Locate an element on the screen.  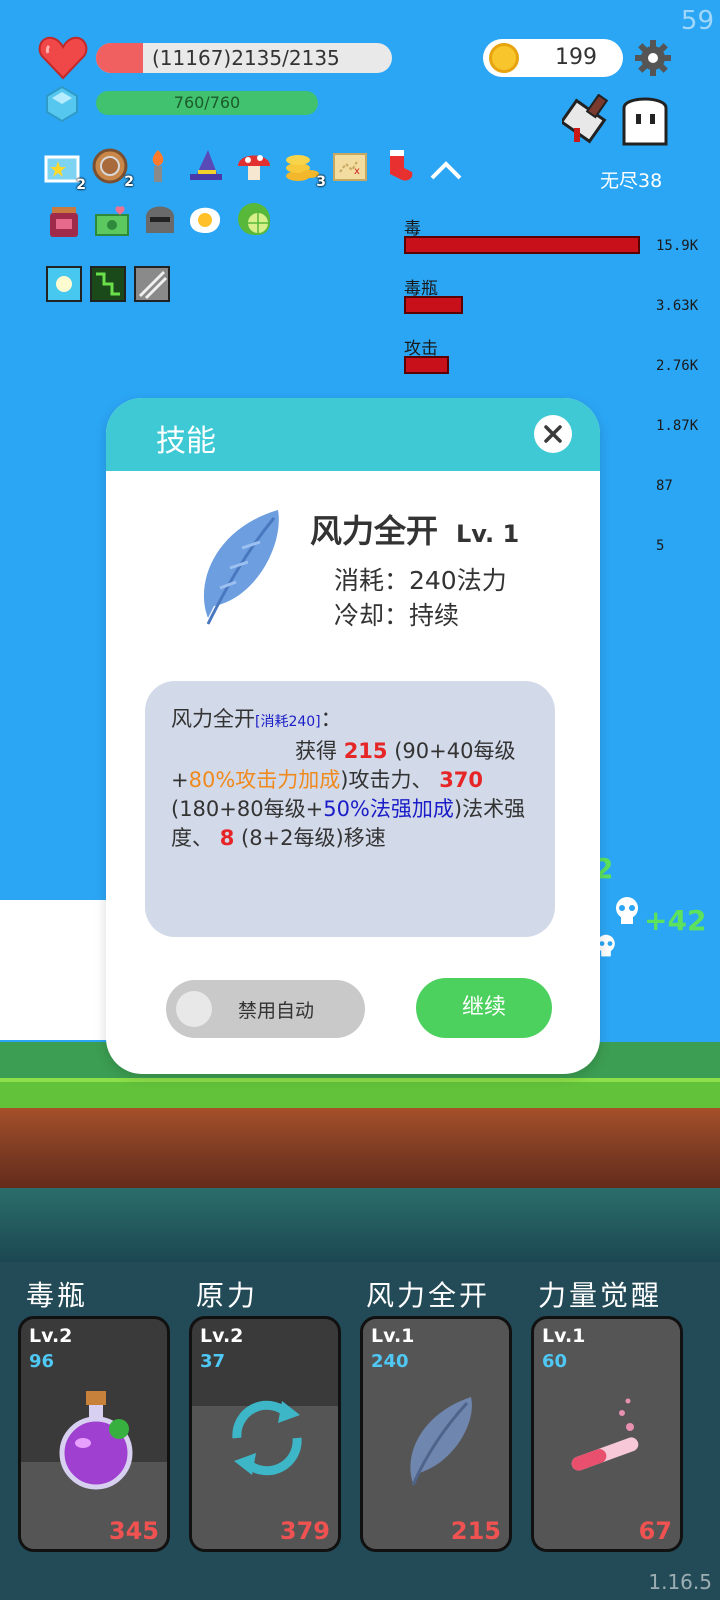
dmg-value: 3.63K is located at coordinates (677, 306).